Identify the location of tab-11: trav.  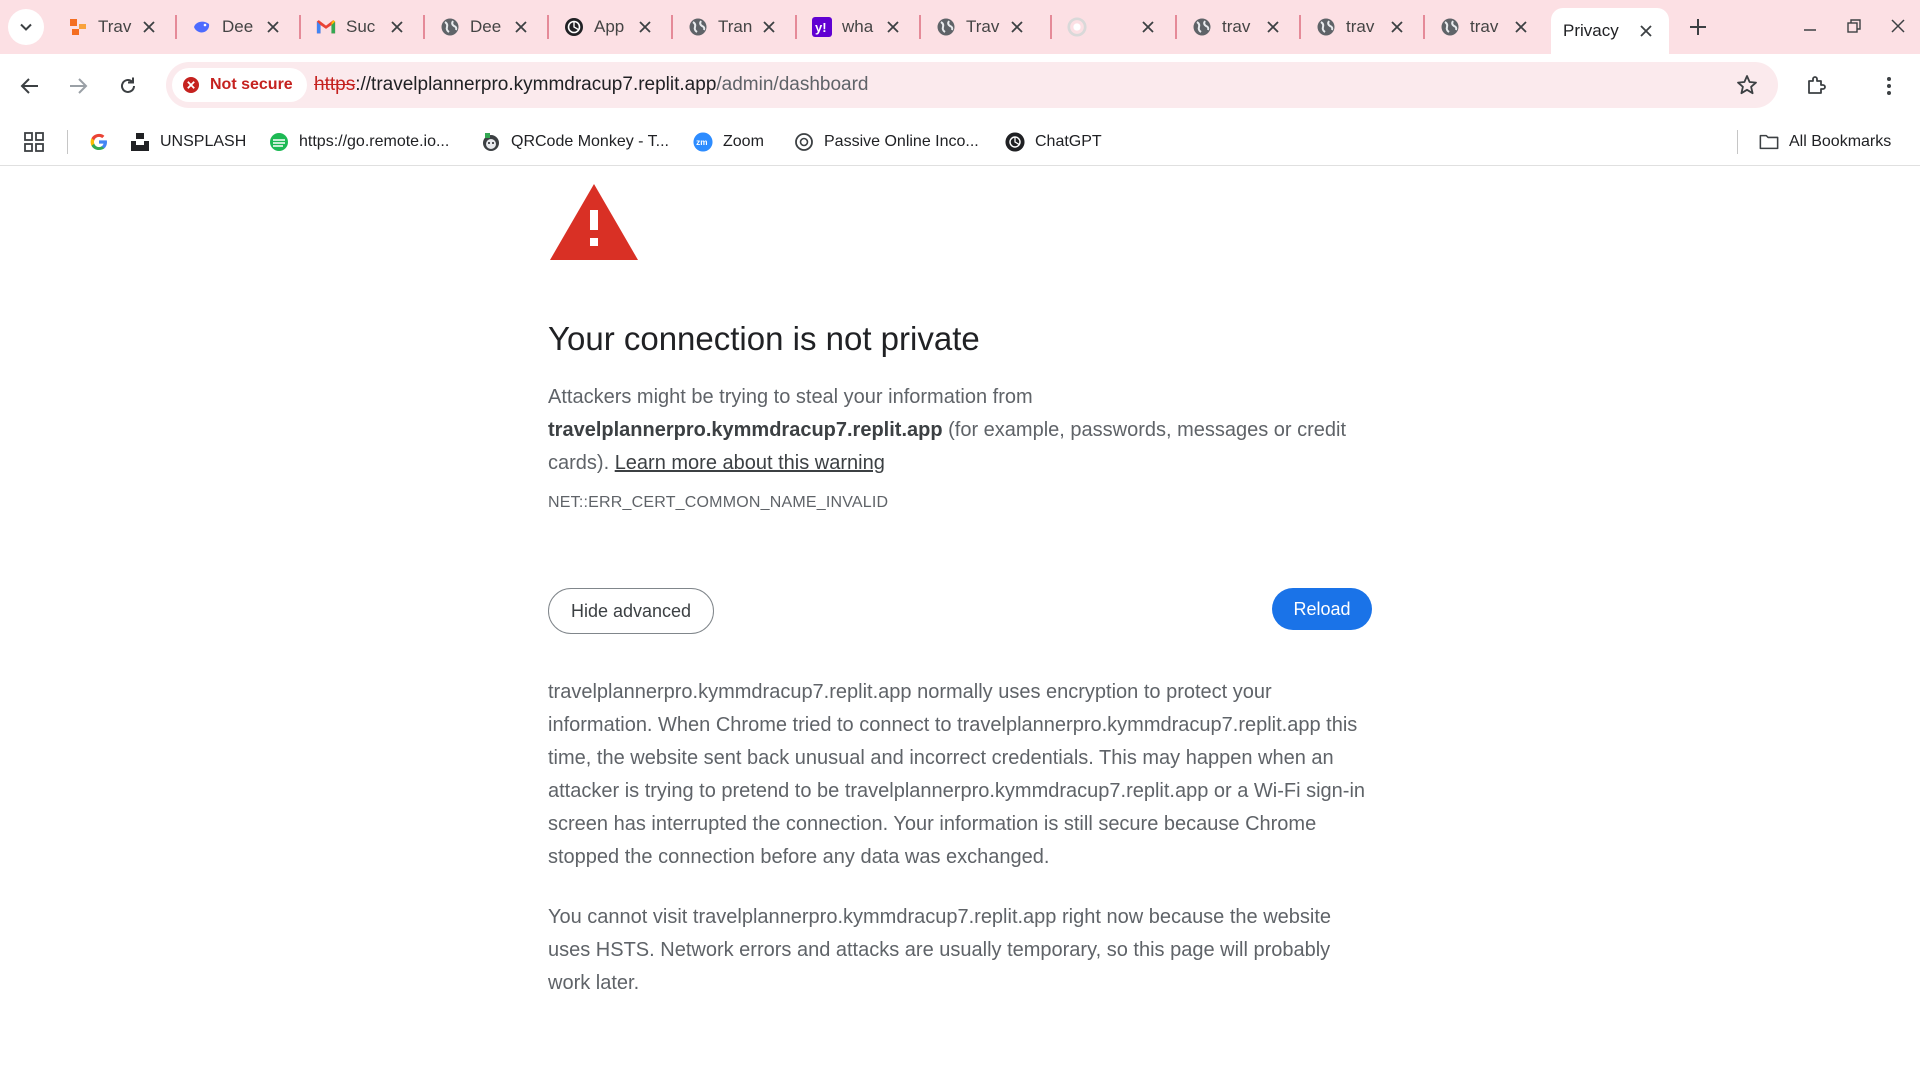
(1361, 27).